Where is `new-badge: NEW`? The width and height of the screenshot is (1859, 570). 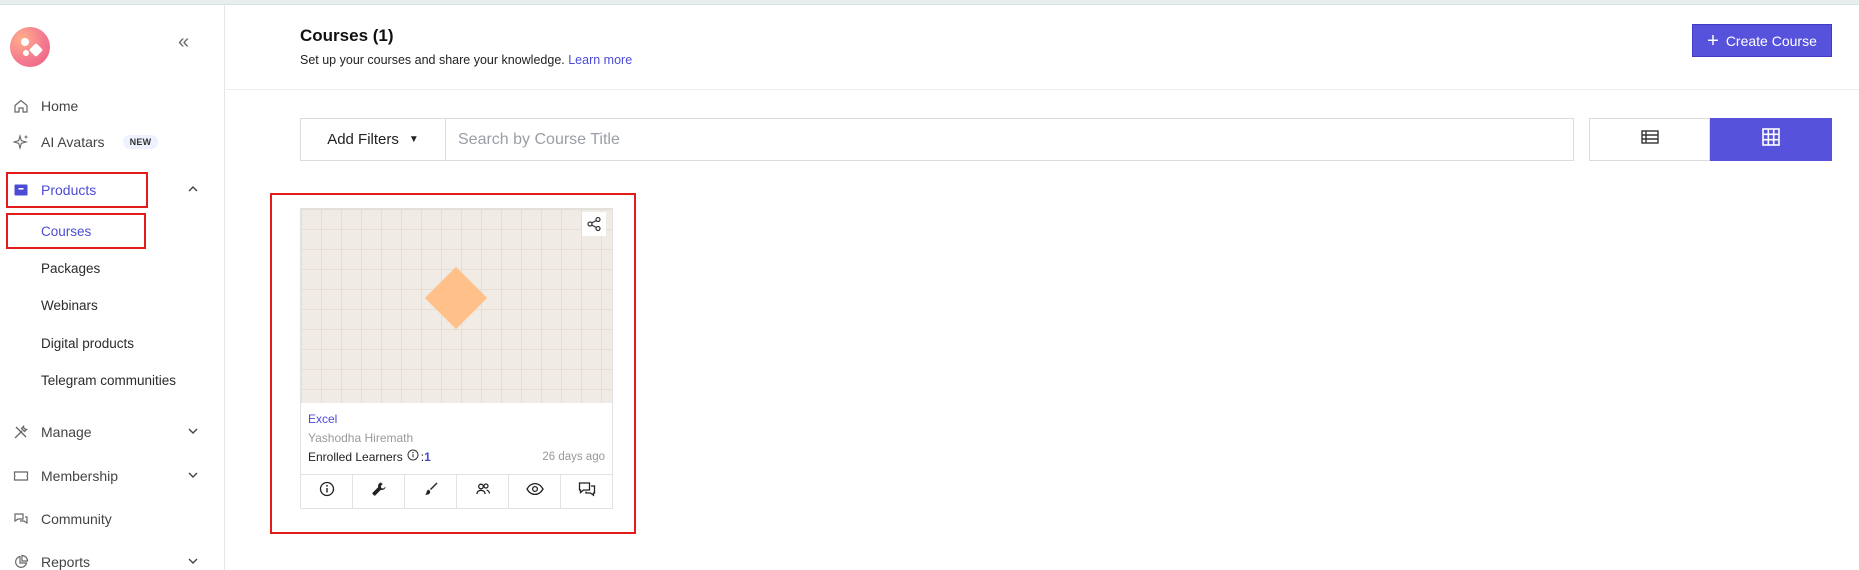
new-badge: NEW is located at coordinates (140, 142).